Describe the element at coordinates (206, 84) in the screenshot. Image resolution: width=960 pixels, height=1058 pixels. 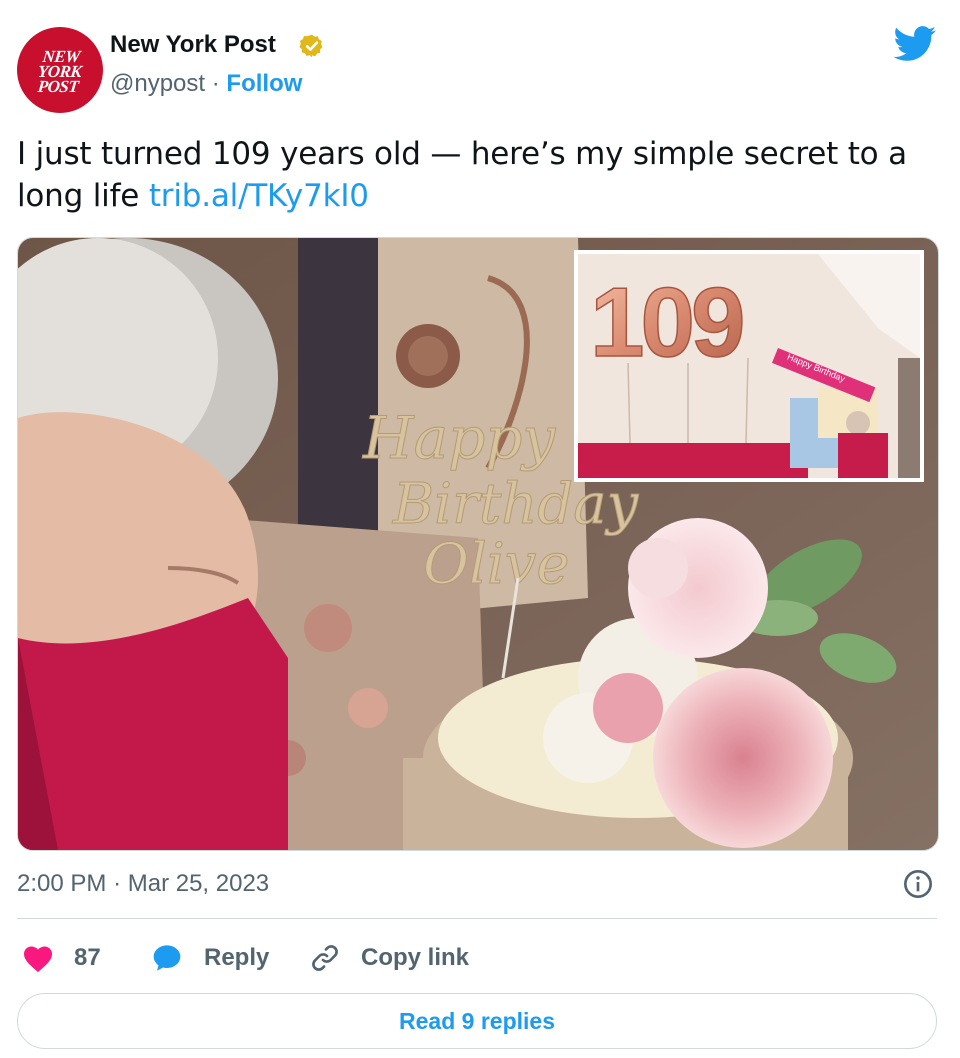
I see `handle-row: @nypost · Follow` at that location.